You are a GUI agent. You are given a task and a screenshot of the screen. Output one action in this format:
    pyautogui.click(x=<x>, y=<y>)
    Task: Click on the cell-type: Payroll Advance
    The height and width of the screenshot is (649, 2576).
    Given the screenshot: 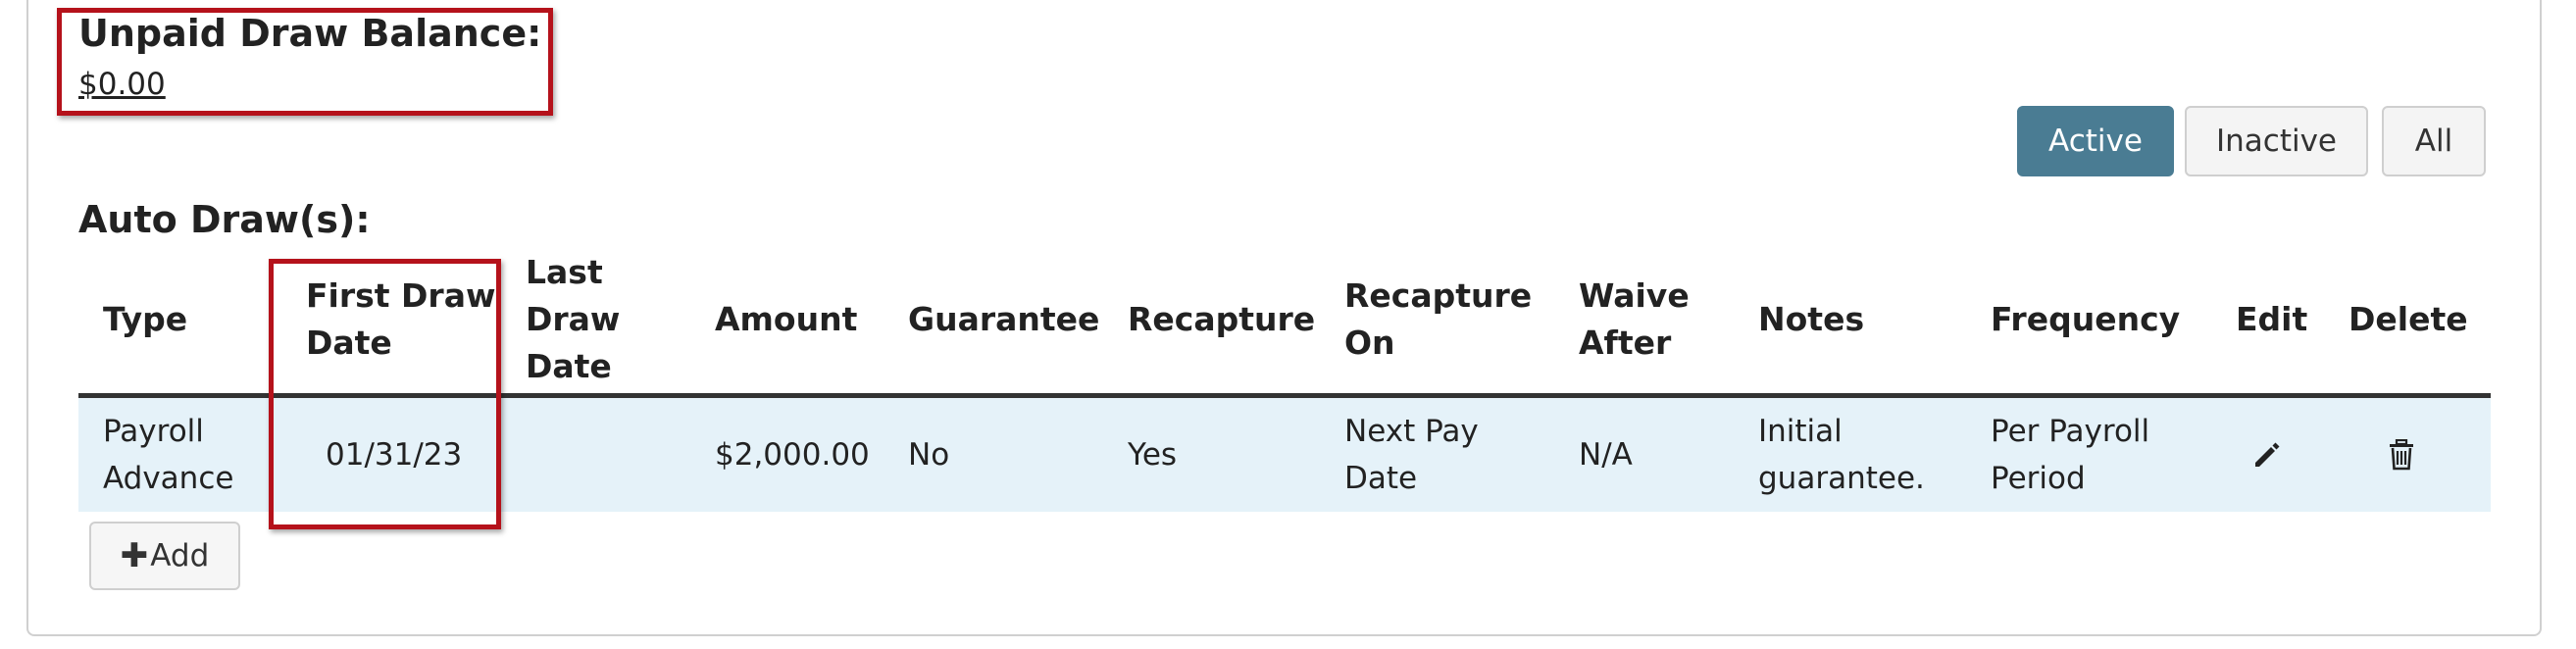 What is the action you would take?
    pyautogui.click(x=168, y=455)
    